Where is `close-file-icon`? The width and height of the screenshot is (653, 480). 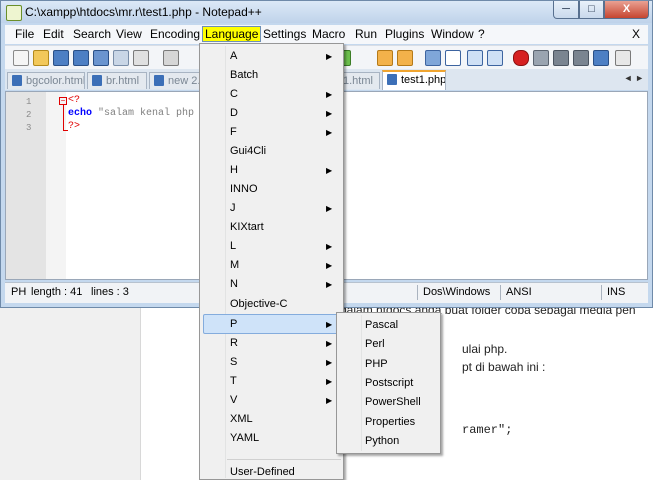 close-file-icon is located at coordinates (101, 58).